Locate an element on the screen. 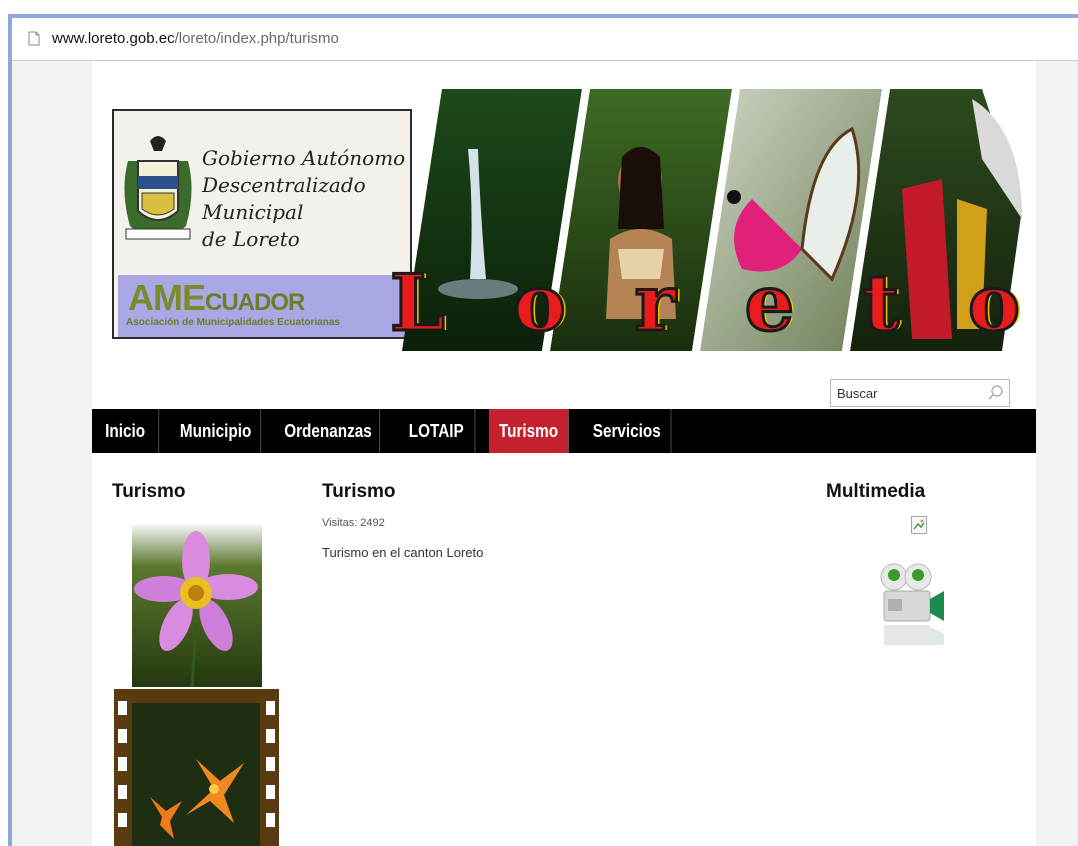  search-input is located at coordinates (912, 393).